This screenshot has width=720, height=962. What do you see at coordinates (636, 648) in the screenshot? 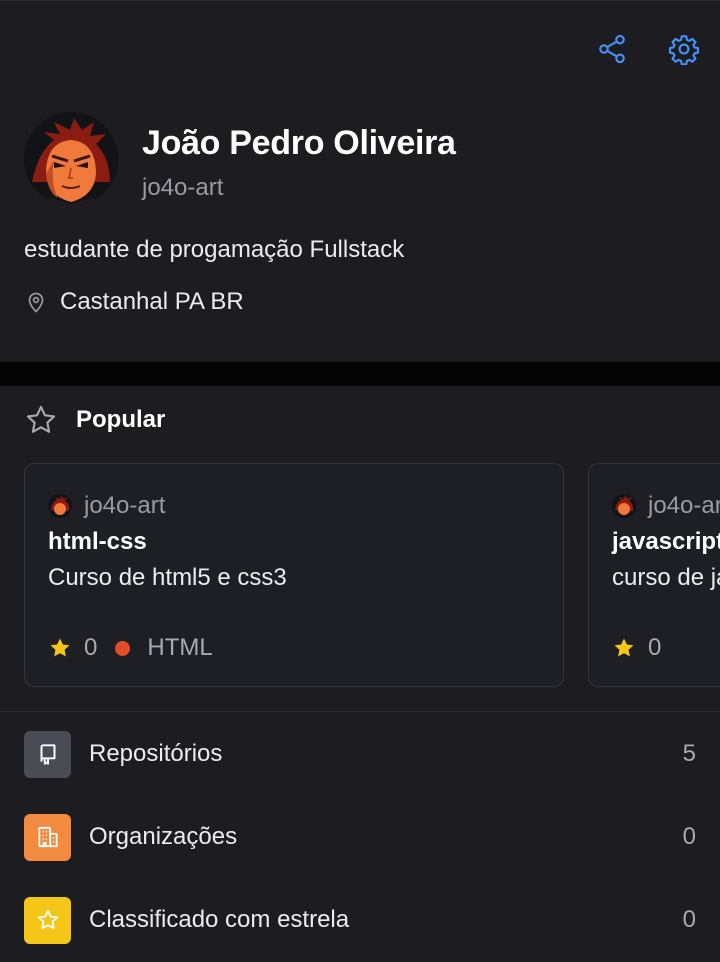
I see `card-stats: 0` at bounding box center [636, 648].